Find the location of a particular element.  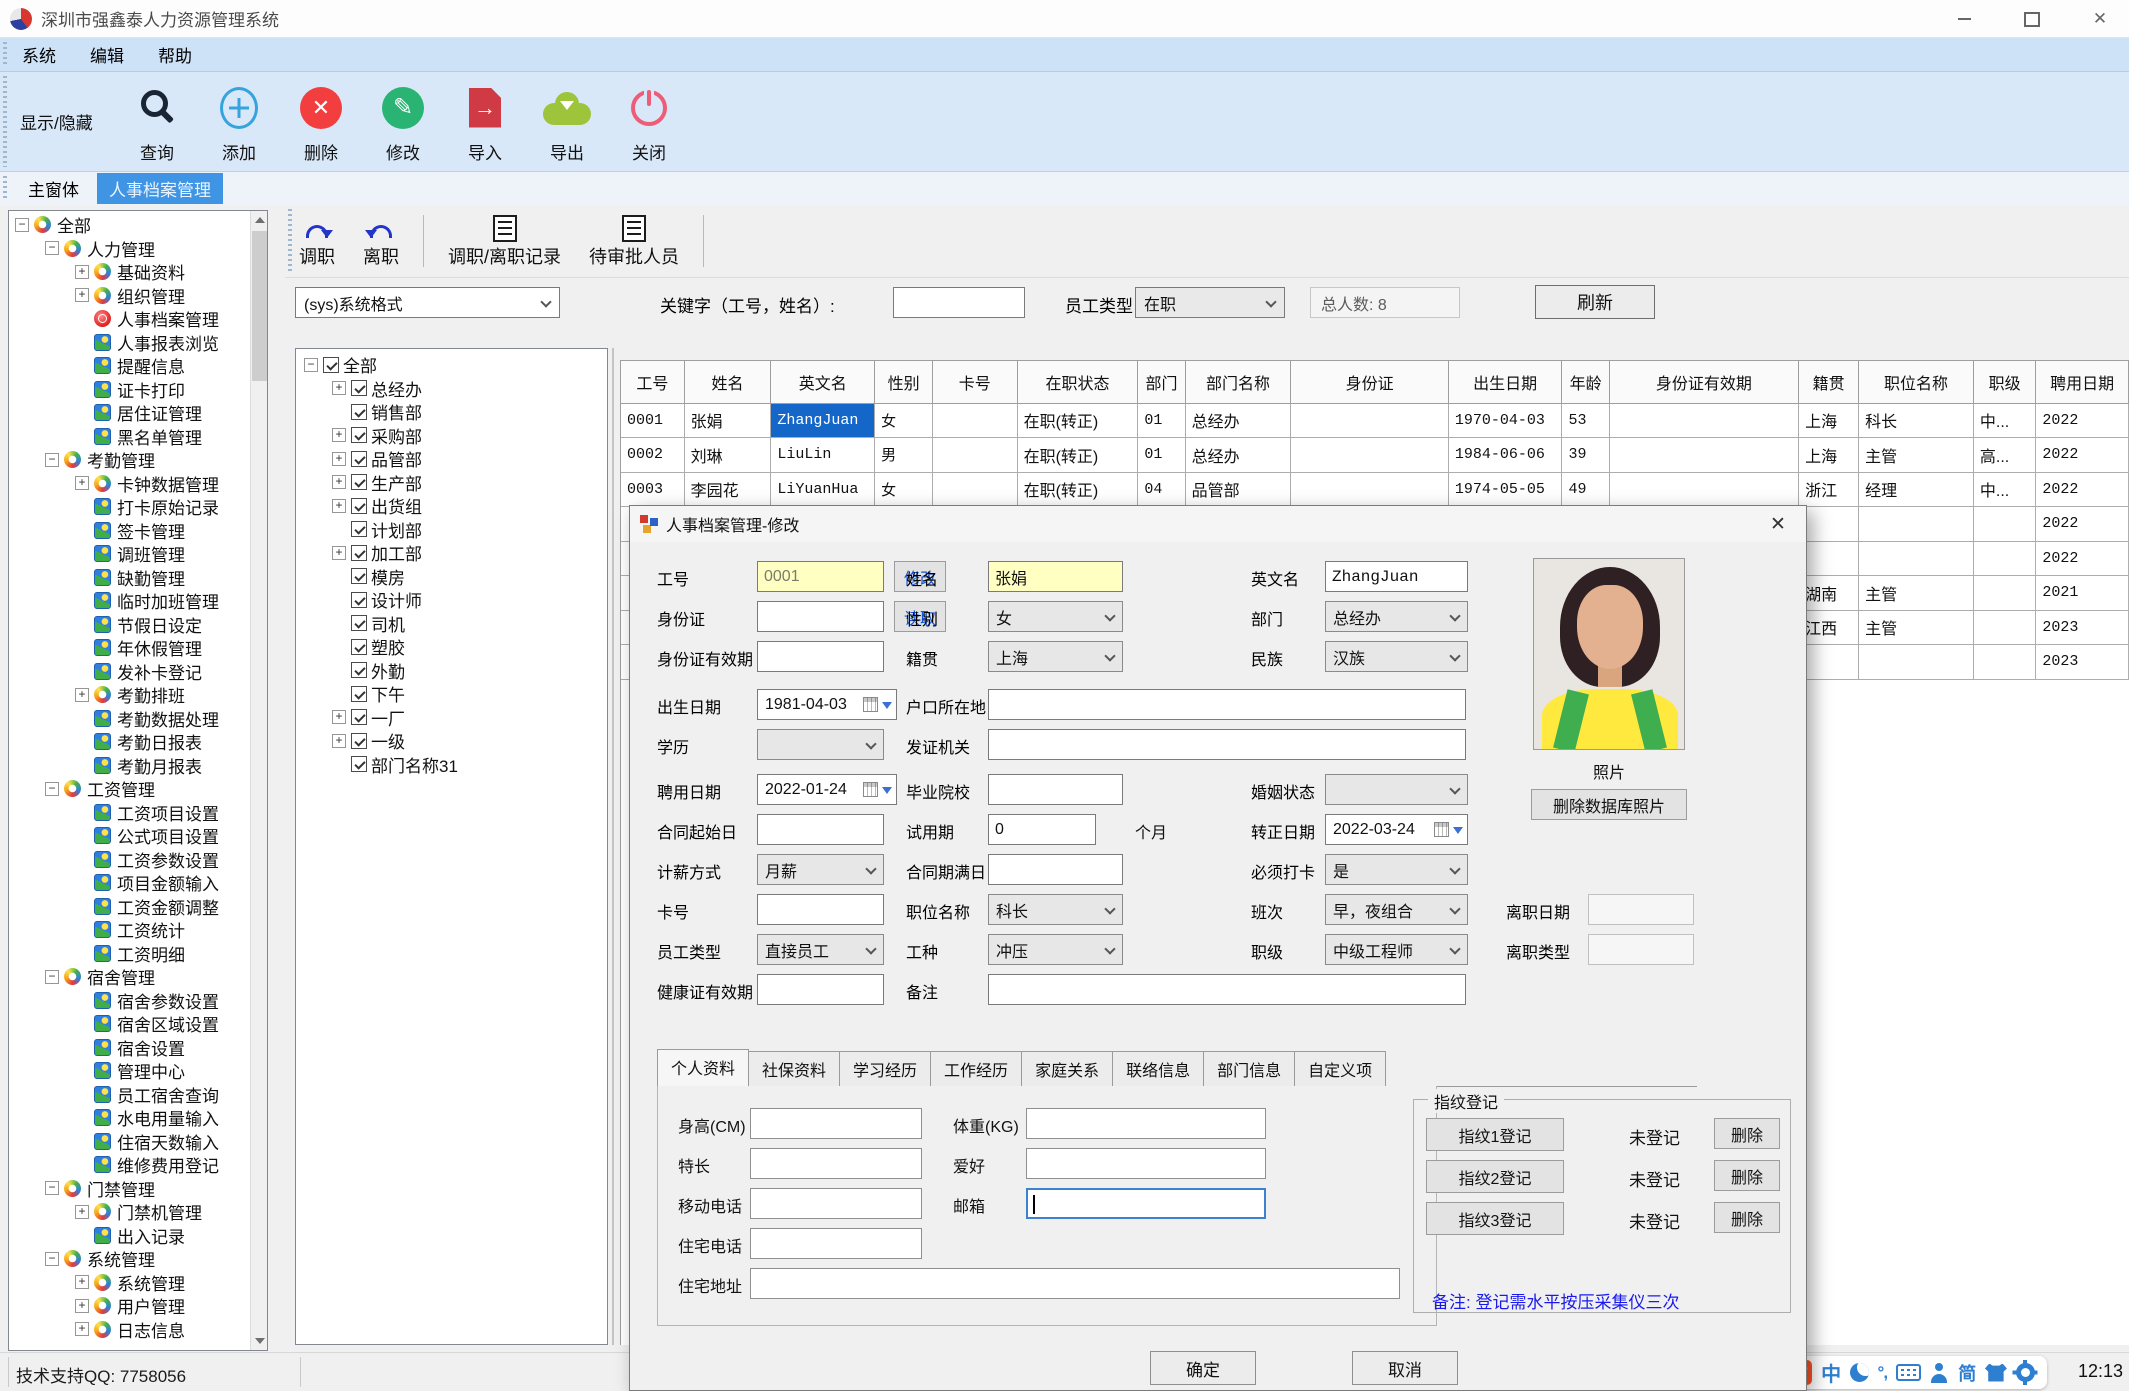

email-field is located at coordinates (1146, 1203).